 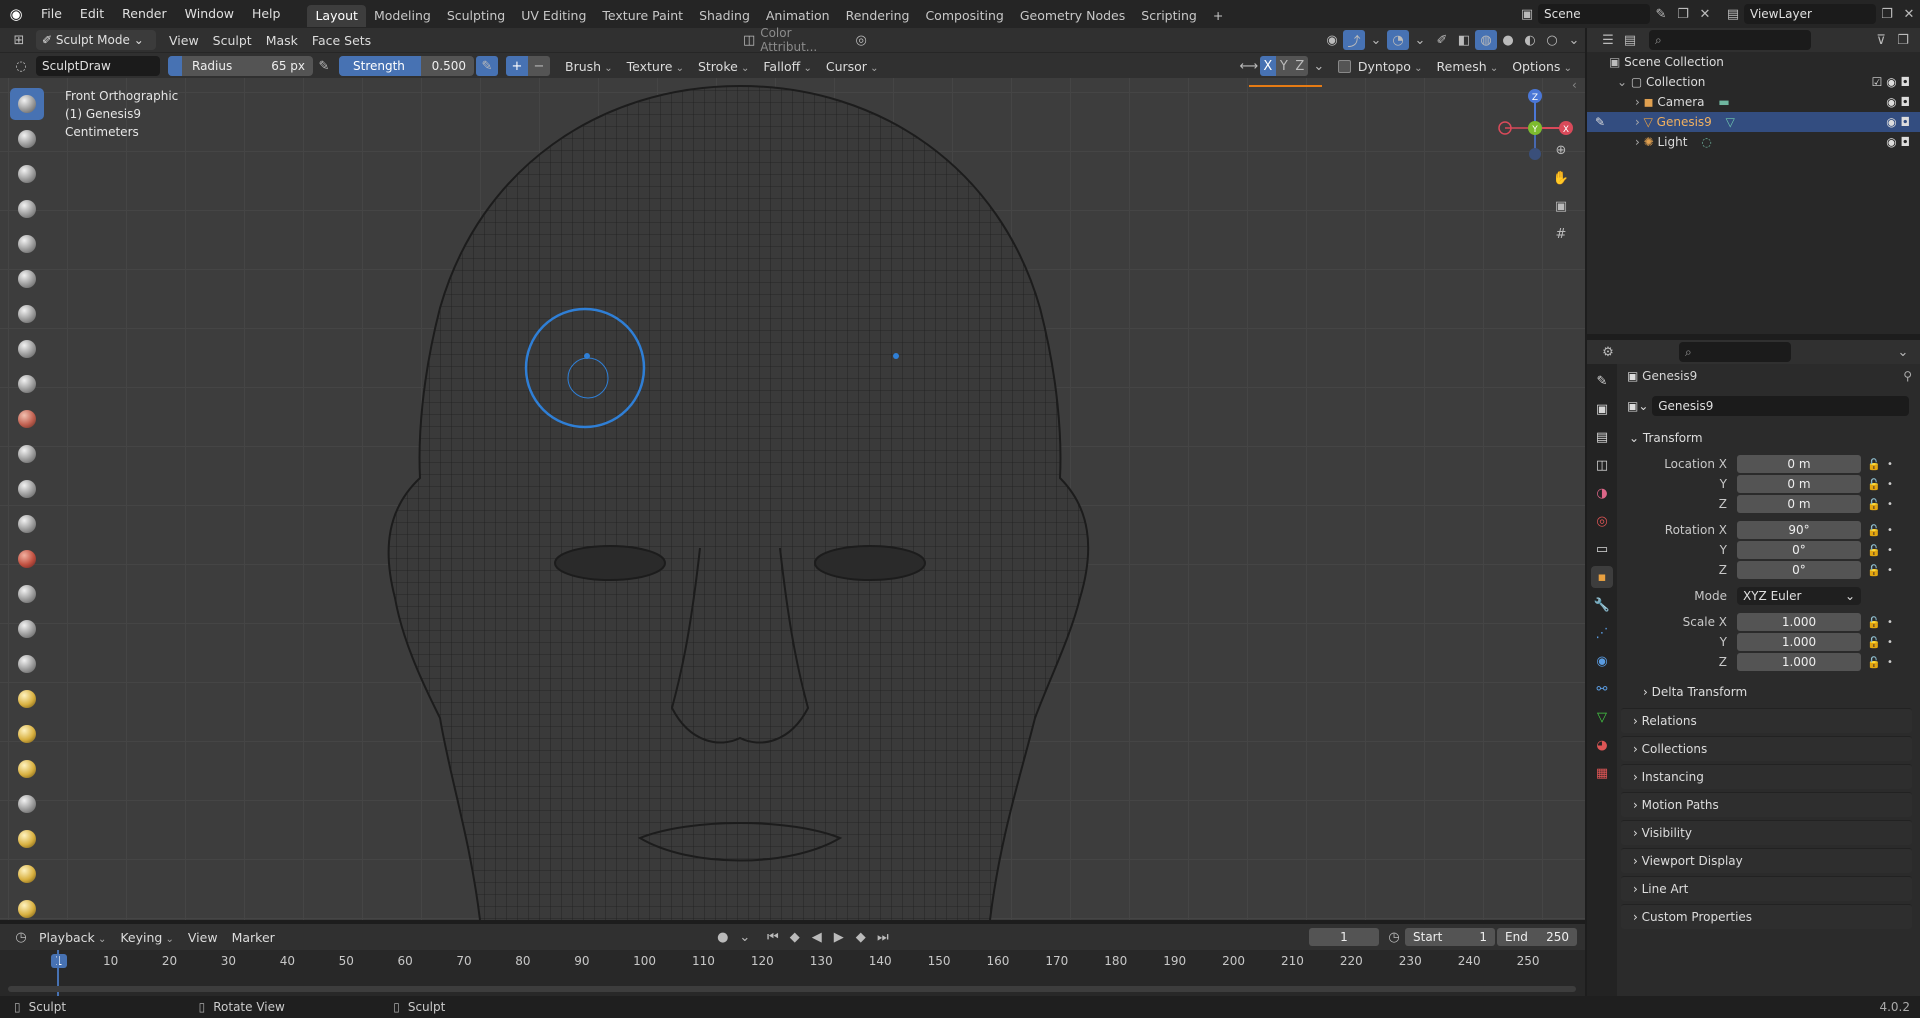 I want to click on radius-slider: Radius 65 px, so click(x=240, y=66).